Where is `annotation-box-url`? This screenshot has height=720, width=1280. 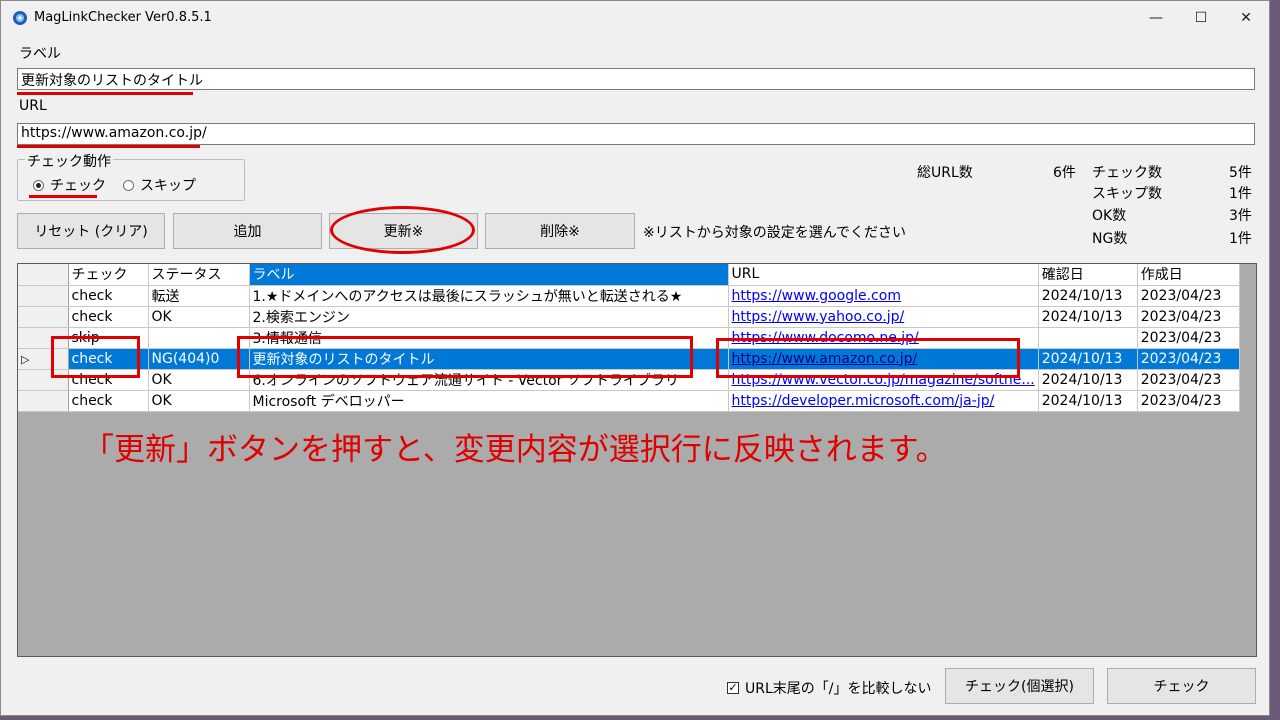
annotation-box-url is located at coordinates (868, 358).